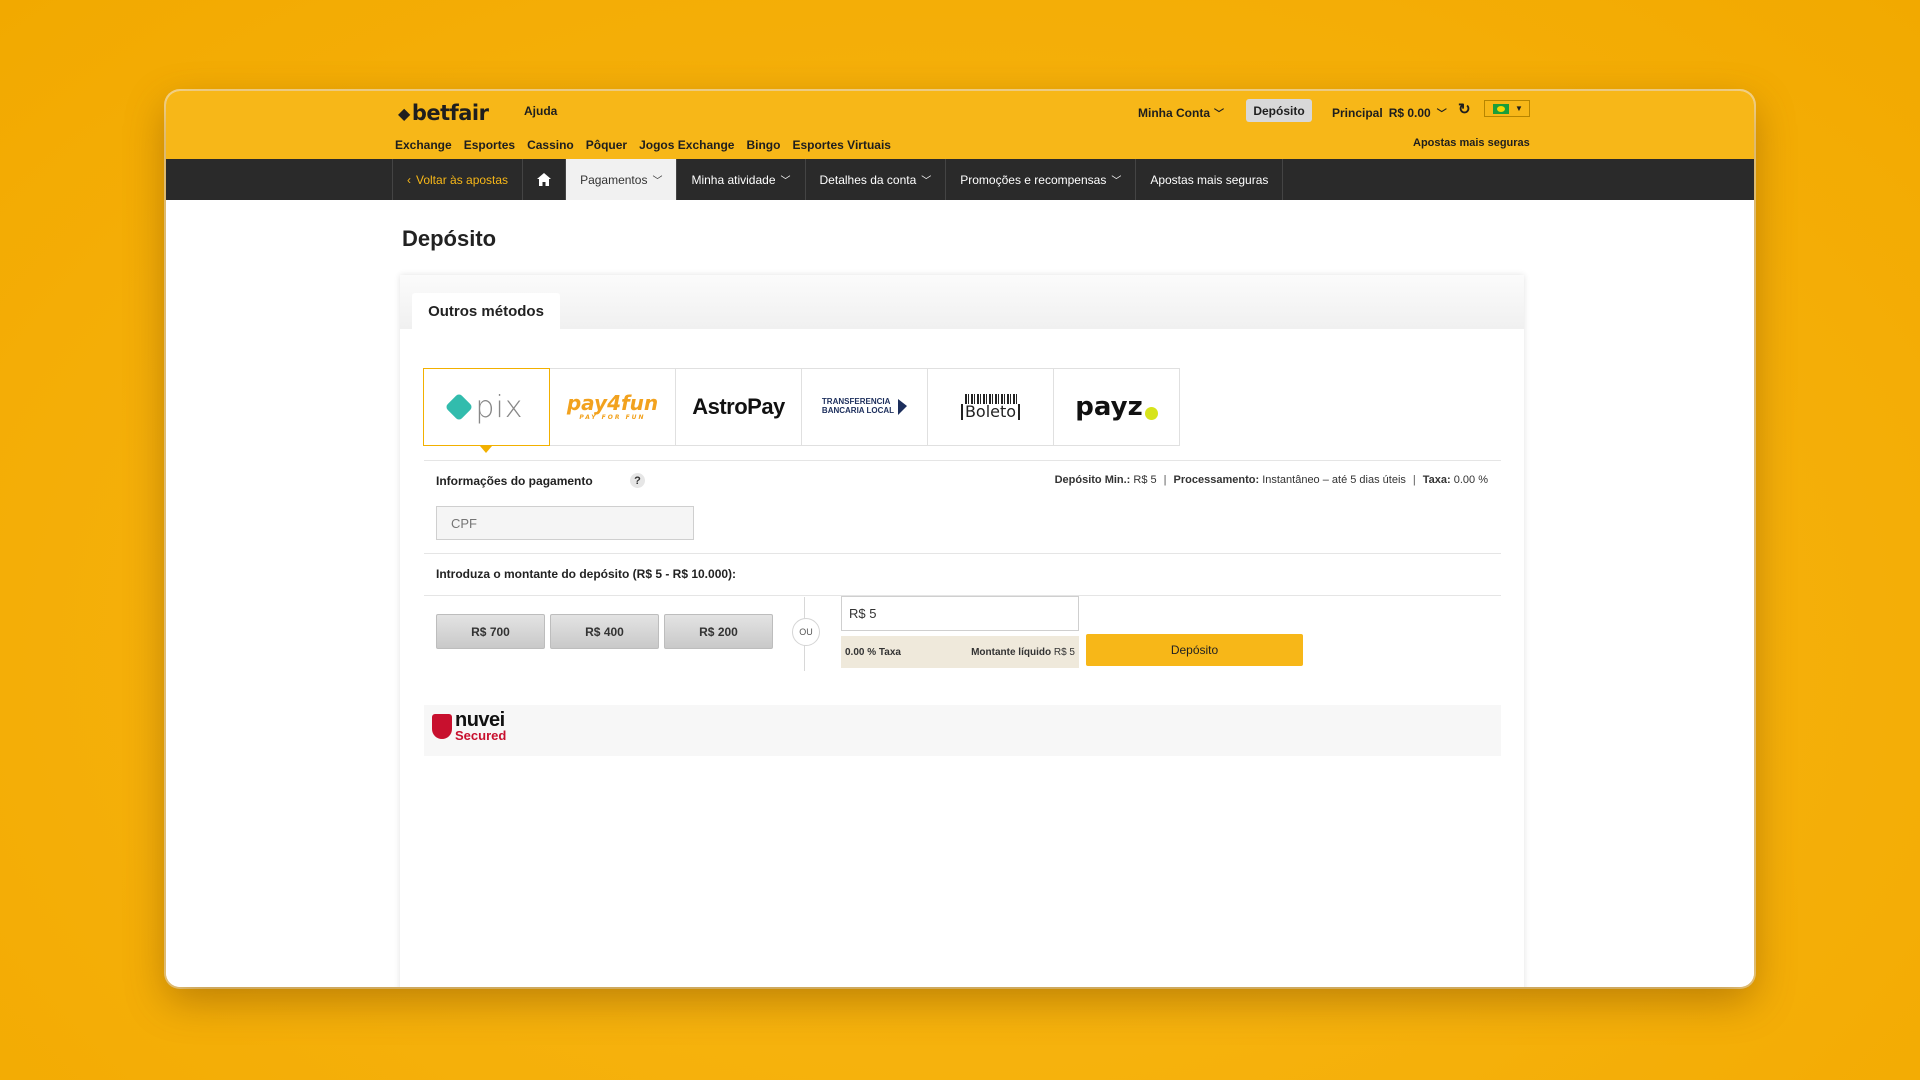 This screenshot has width=1920, height=1080. I want to click on min-deposit-label: Depósito Min.:, so click(1092, 480).